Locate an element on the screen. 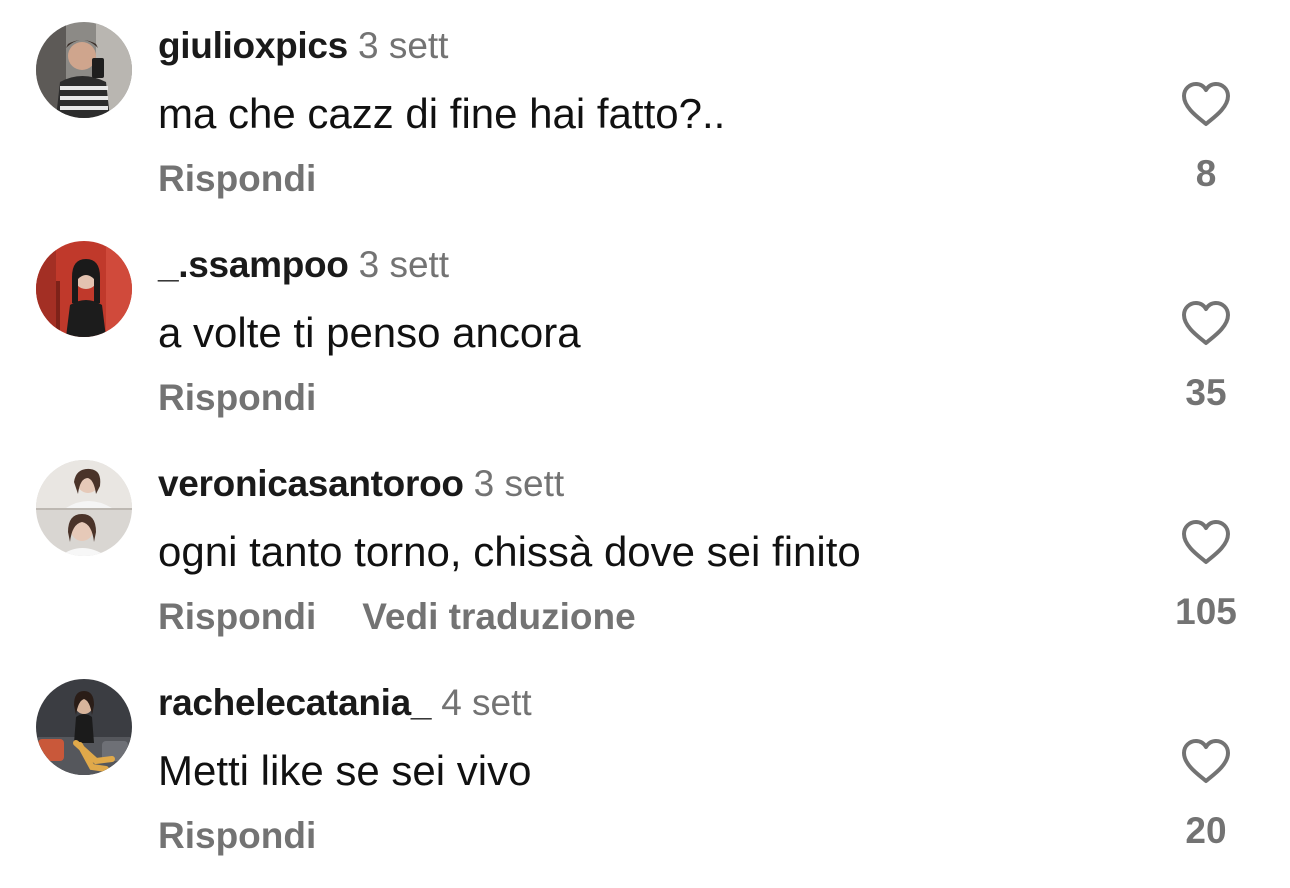 Image resolution: width=1290 pixels, height=888 pixels. comment-text: Metti like se sei vivo is located at coordinates (345, 770).